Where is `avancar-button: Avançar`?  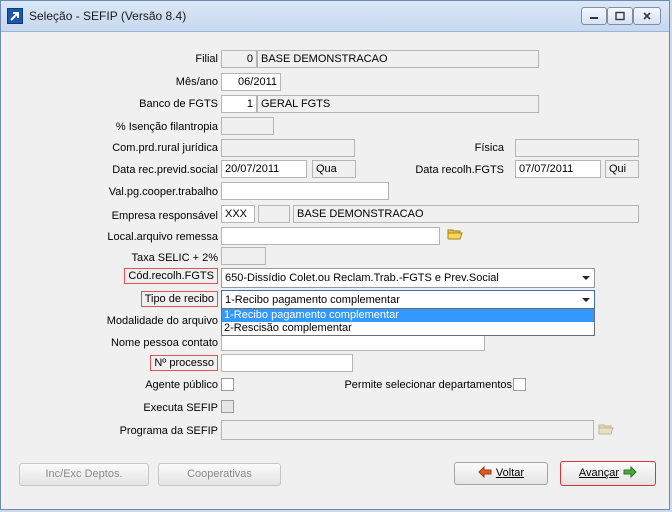 avancar-button: Avançar is located at coordinates (608, 473).